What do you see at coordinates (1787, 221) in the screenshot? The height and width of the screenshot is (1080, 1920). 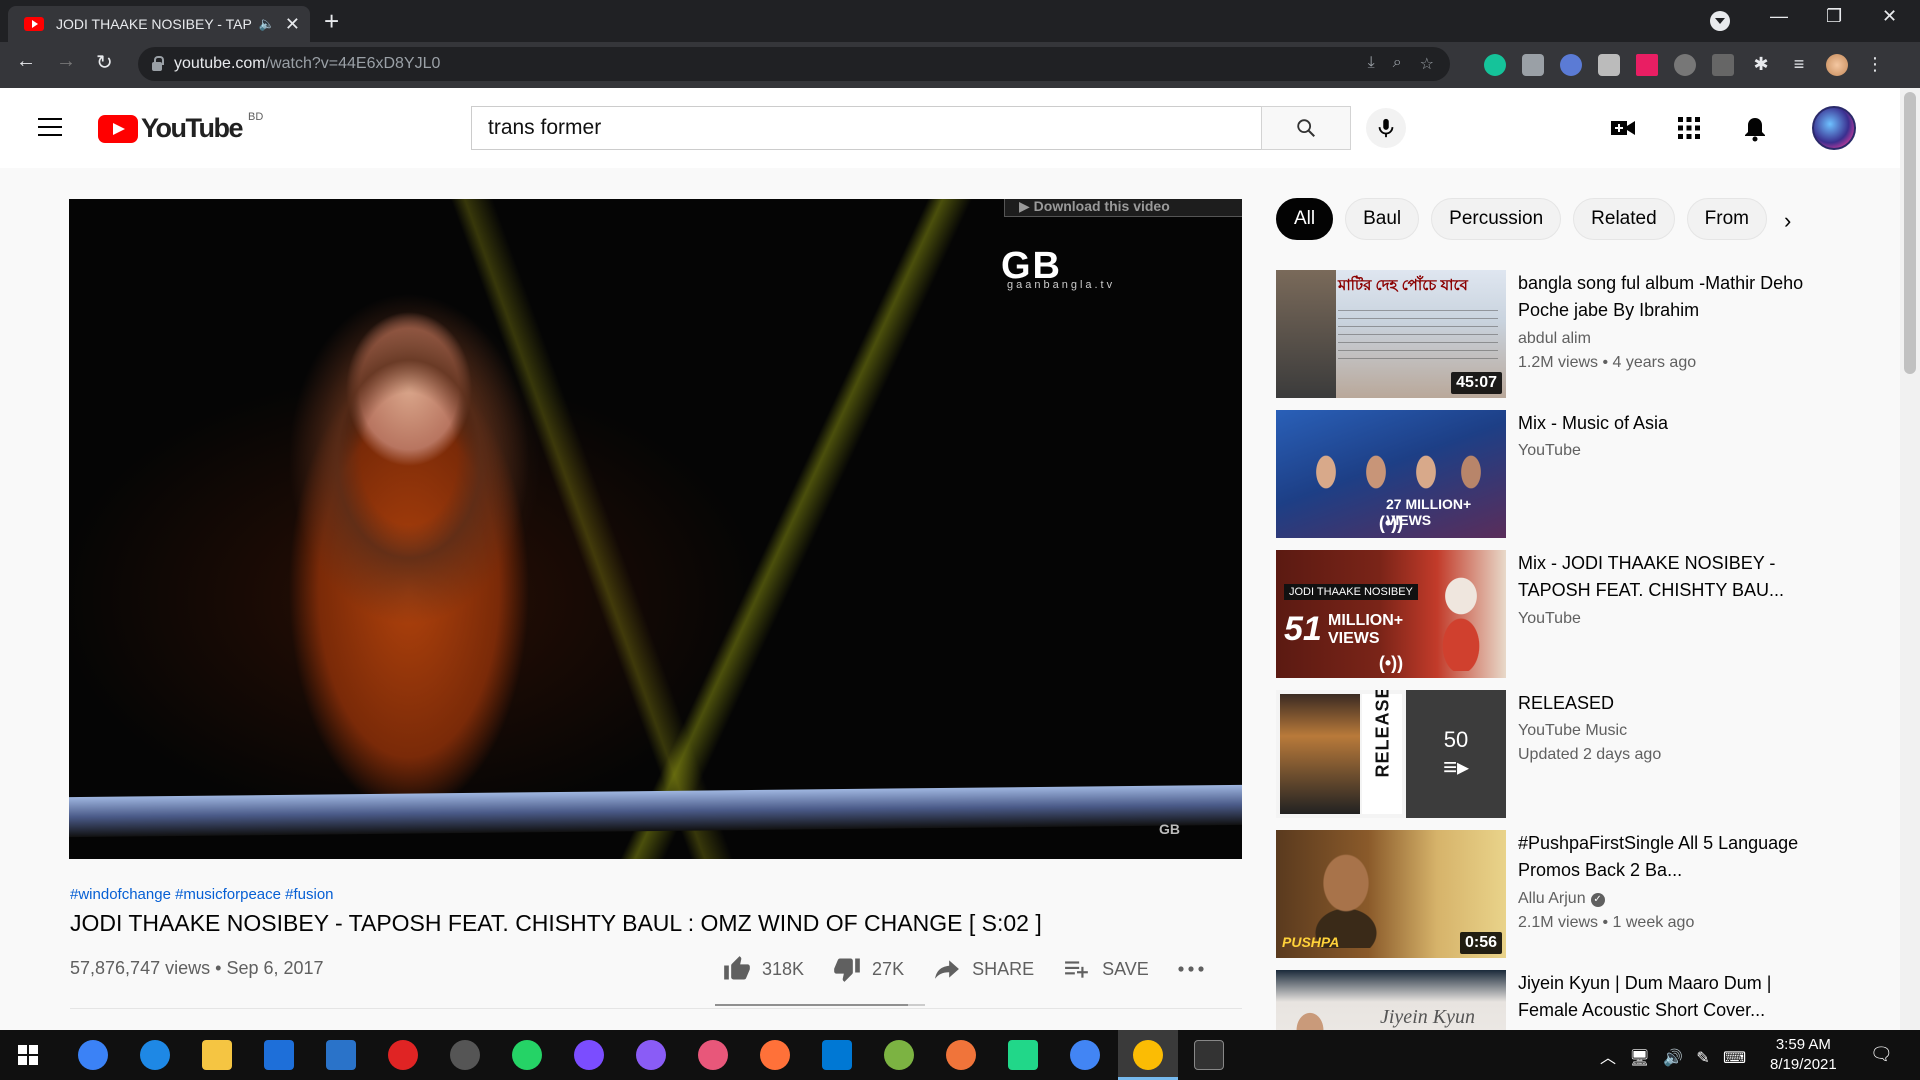 I see `chevron-right-icon: ›` at bounding box center [1787, 221].